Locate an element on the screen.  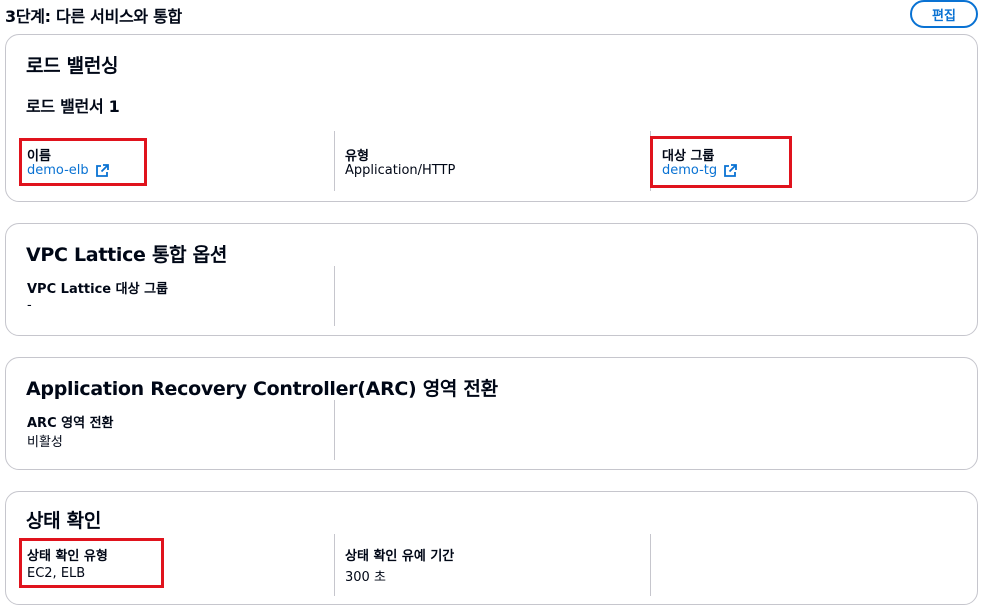
health-check-empty-column is located at coordinates (650, 565).